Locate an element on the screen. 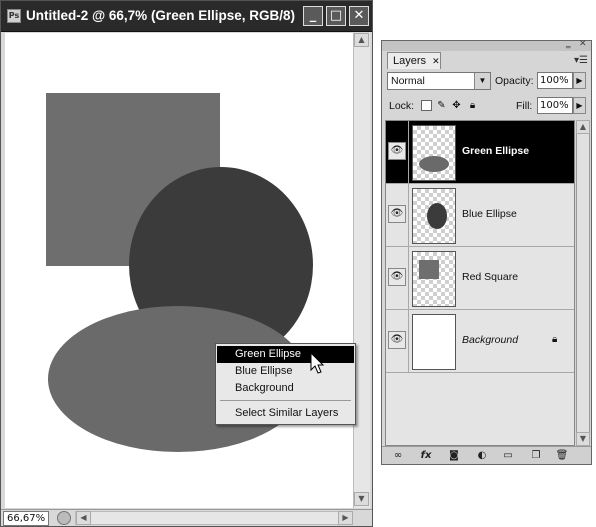  layers-footer: ∞ fx ◙ ◐ ▭ ❐ 🗑︎ is located at coordinates (486, 455).